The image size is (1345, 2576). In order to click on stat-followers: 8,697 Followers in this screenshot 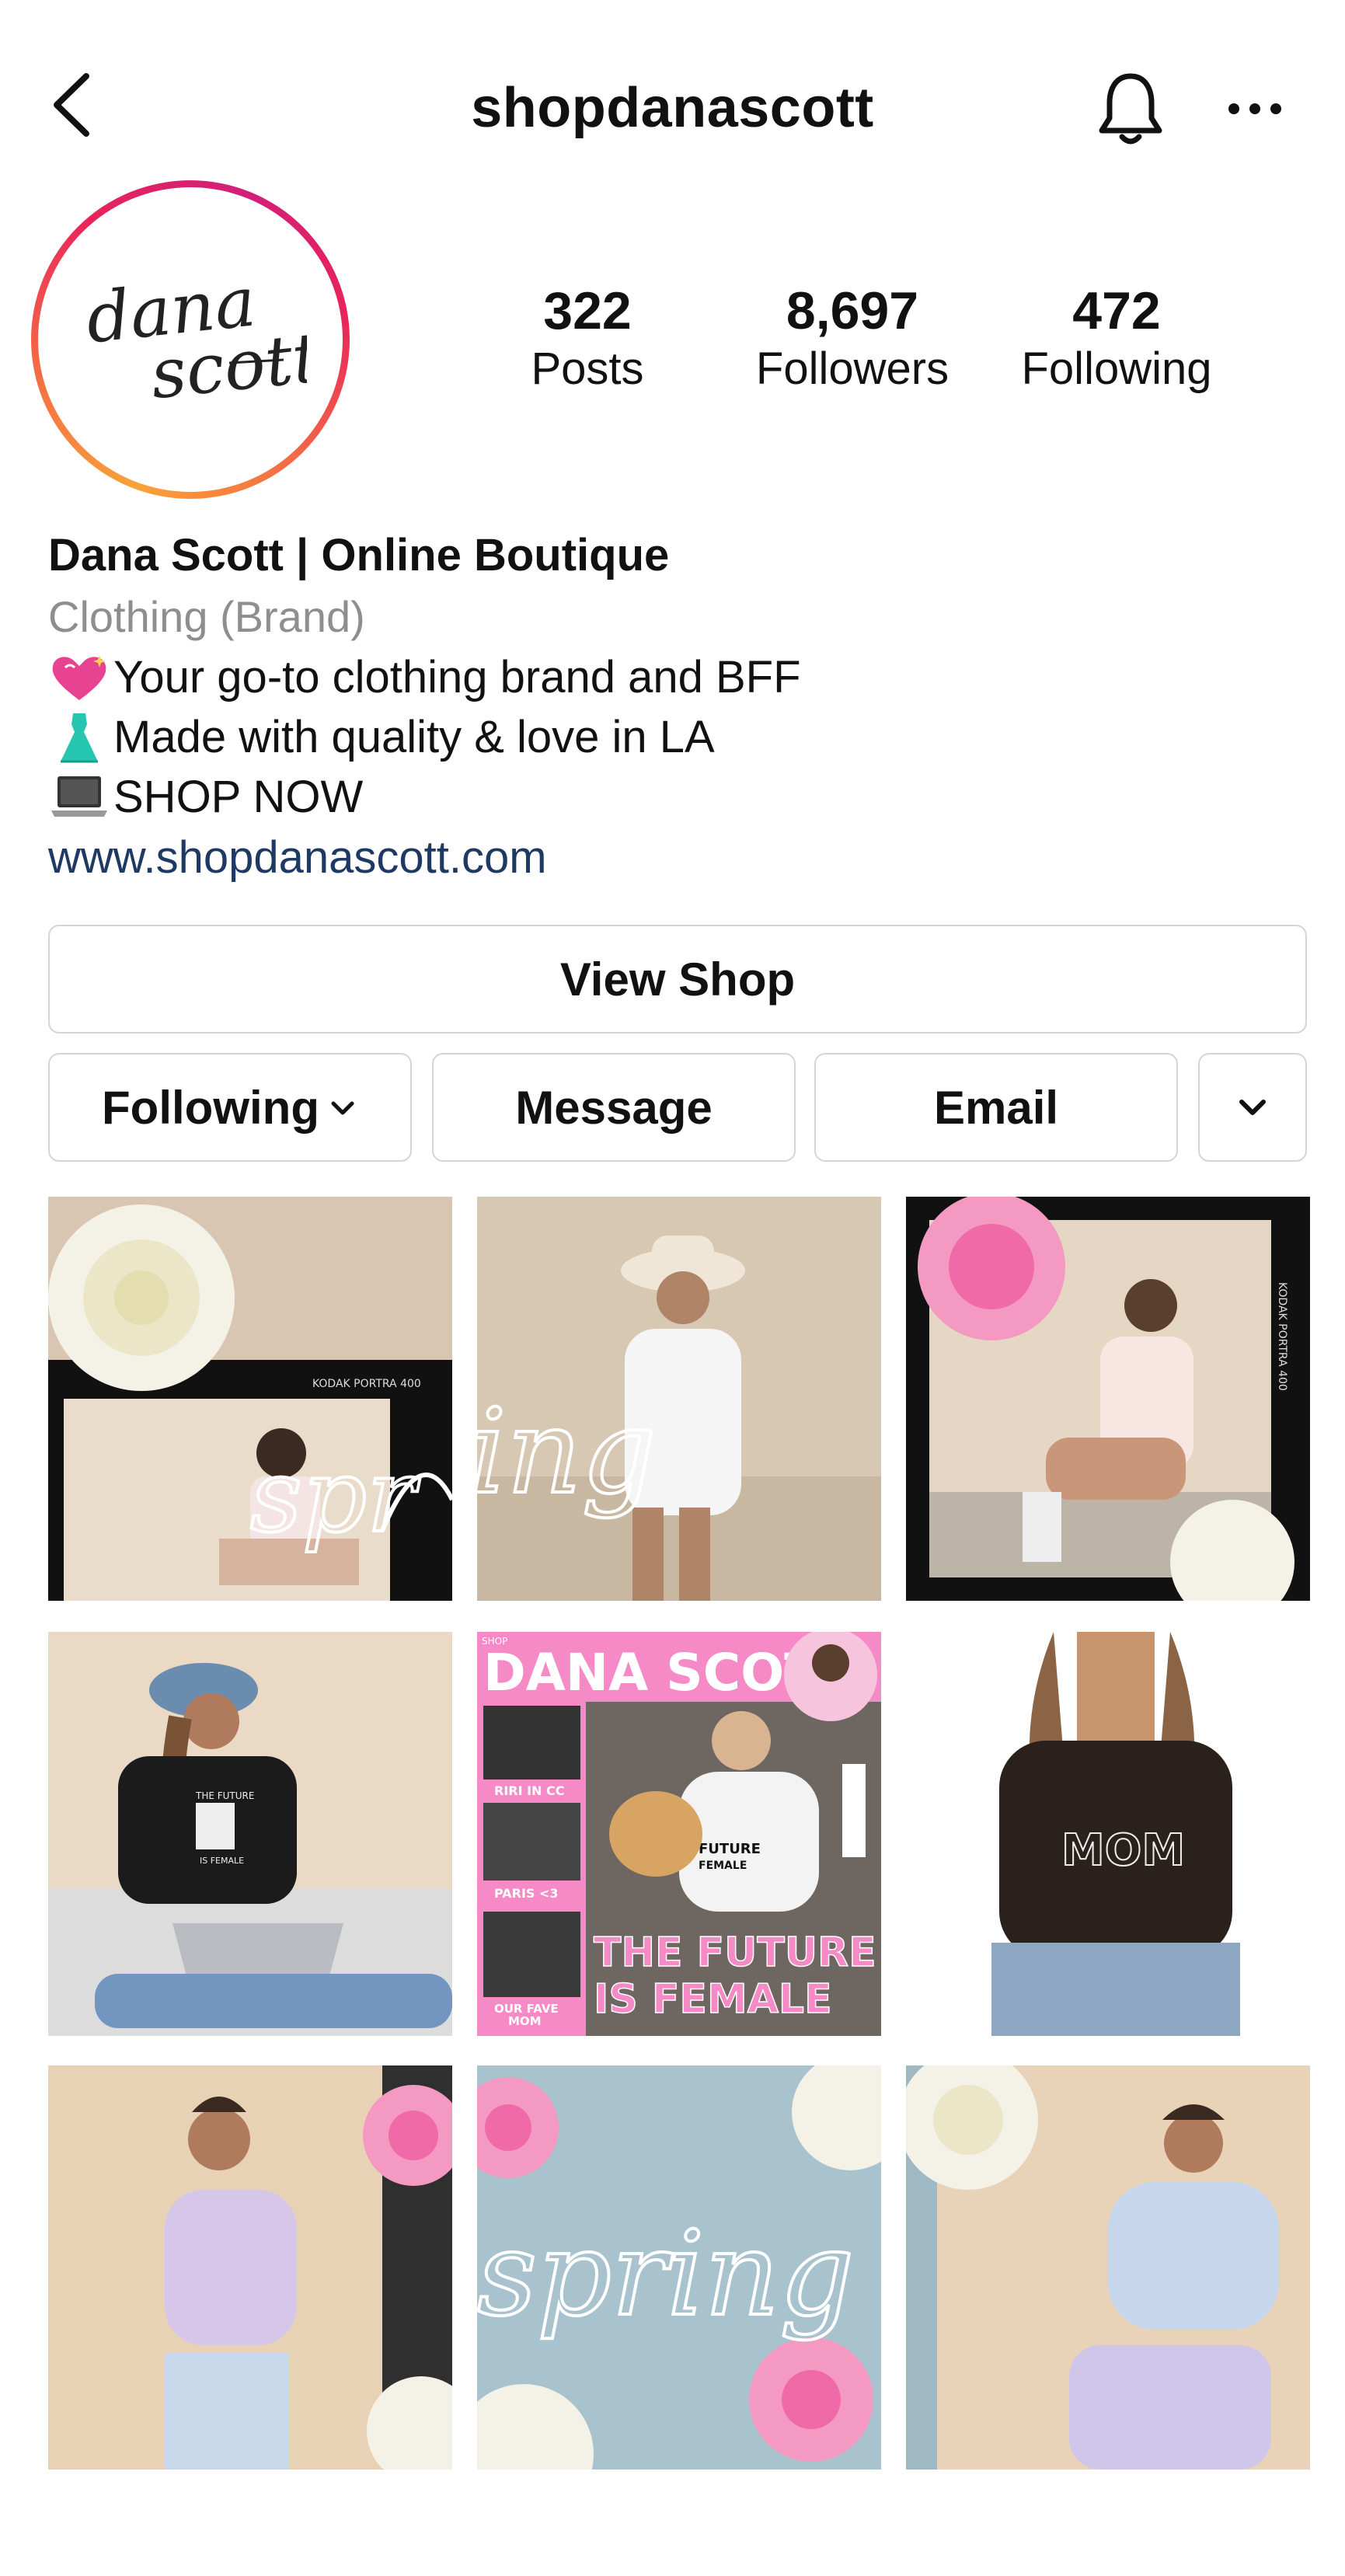, I will do `click(852, 338)`.